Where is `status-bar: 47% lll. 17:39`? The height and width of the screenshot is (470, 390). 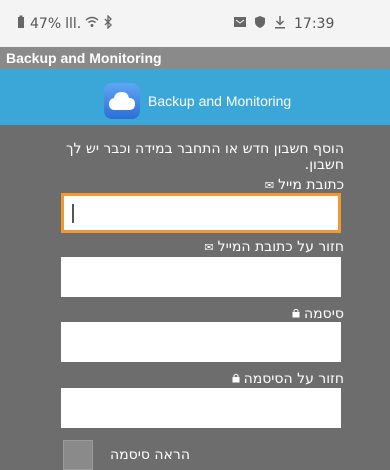
status-bar: 47% lll. 17:39 is located at coordinates (195, 23).